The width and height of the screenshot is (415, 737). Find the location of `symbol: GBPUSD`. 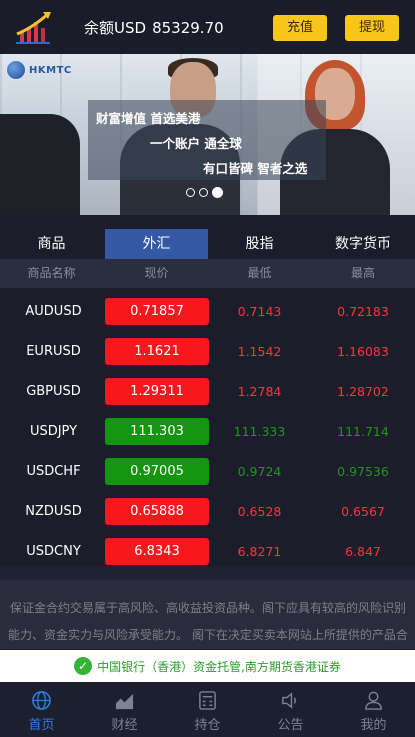

symbol: GBPUSD is located at coordinates (53, 391).